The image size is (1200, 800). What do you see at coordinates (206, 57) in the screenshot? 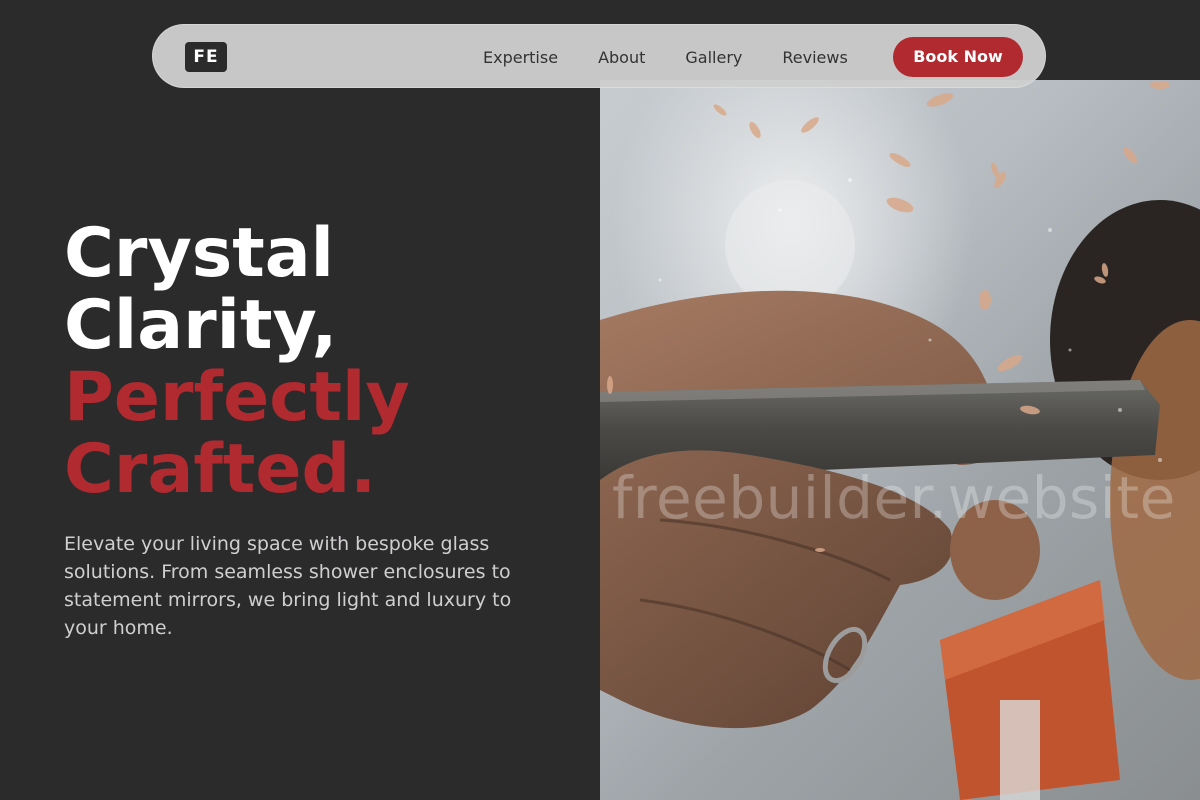
I see `logo: FE` at bounding box center [206, 57].